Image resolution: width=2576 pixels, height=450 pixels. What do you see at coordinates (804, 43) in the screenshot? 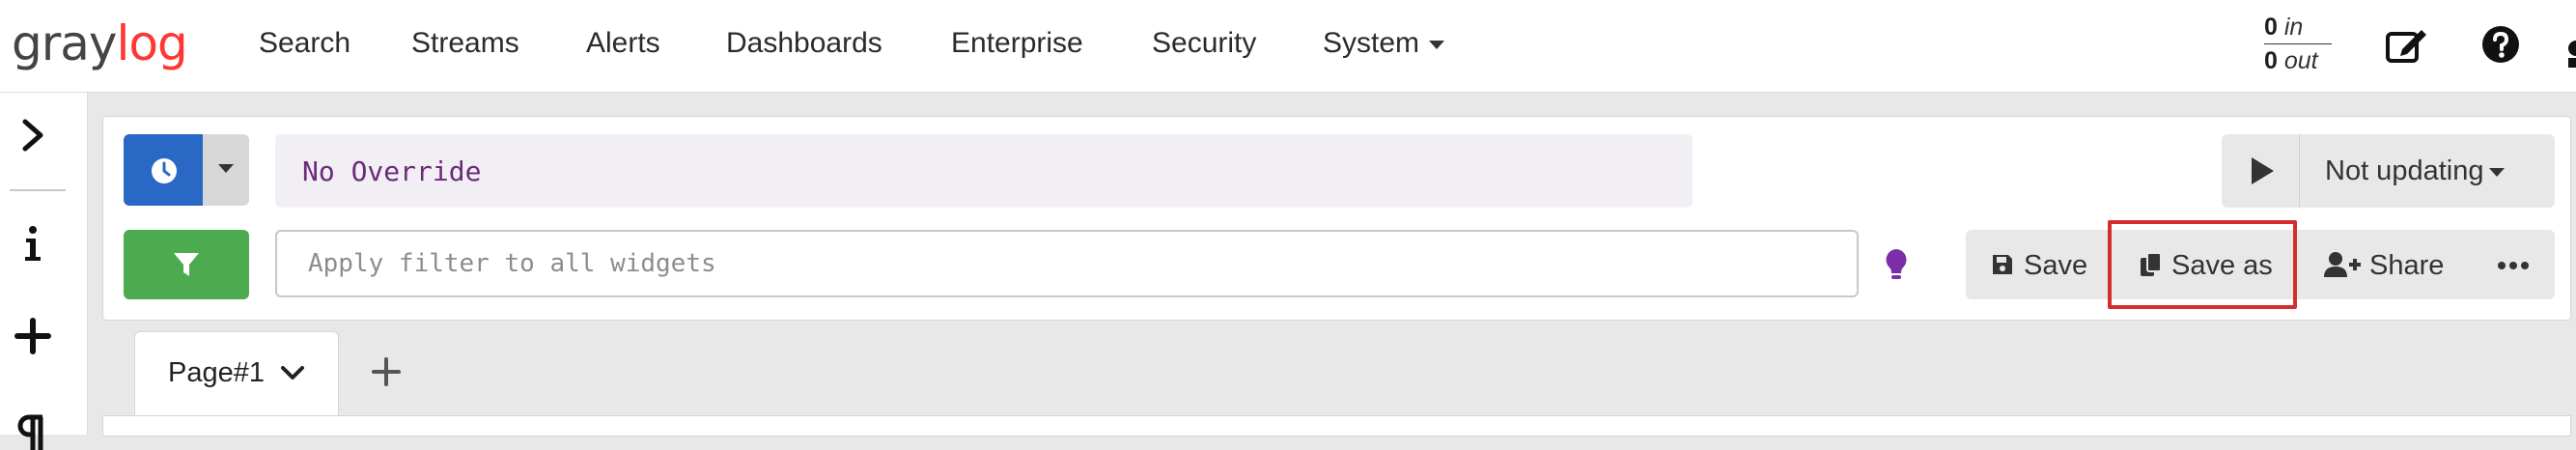
I see `nav-item-dashboards: Dashboards` at bounding box center [804, 43].